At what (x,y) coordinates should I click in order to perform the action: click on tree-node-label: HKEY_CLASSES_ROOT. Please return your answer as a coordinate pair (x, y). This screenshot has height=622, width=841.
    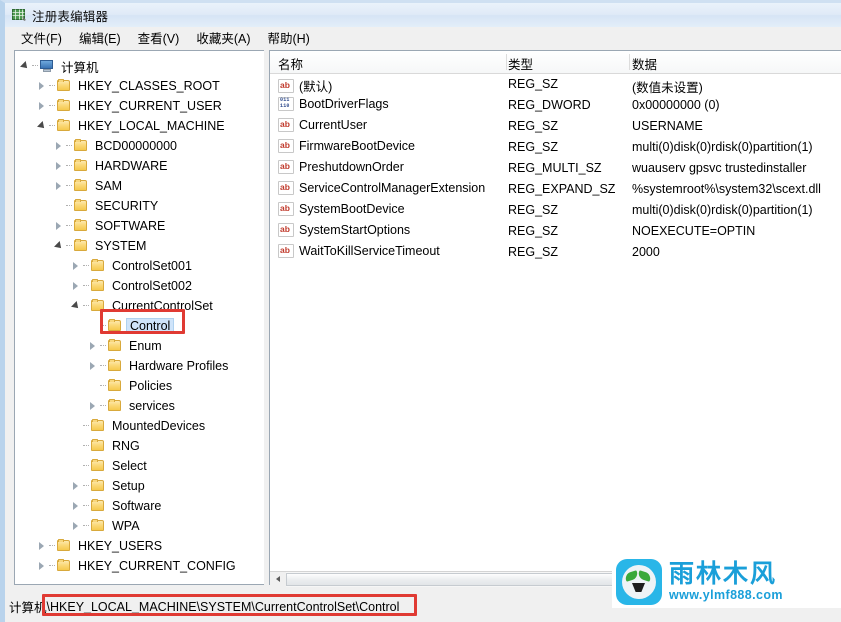
    Looking at the image, I should click on (149, 86).